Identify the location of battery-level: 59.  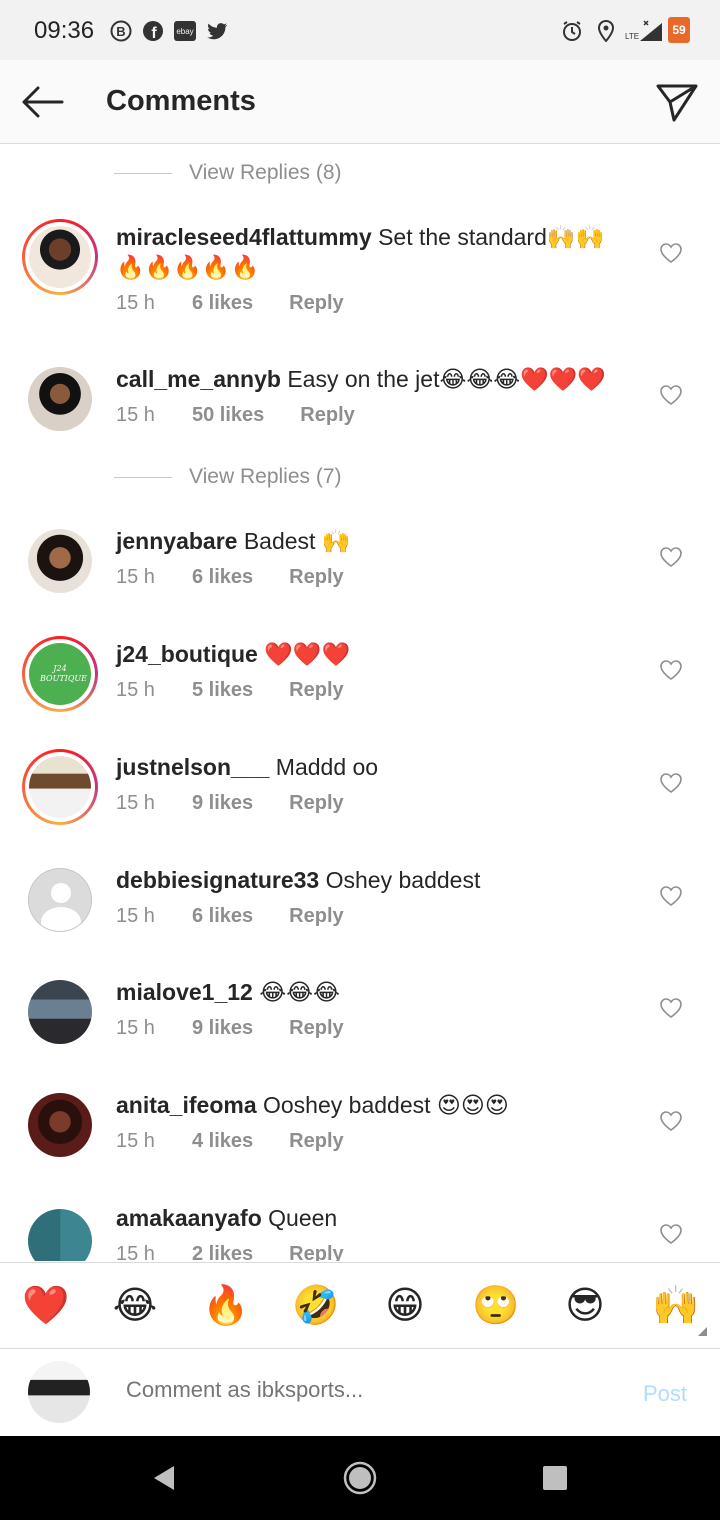
(679, 30).